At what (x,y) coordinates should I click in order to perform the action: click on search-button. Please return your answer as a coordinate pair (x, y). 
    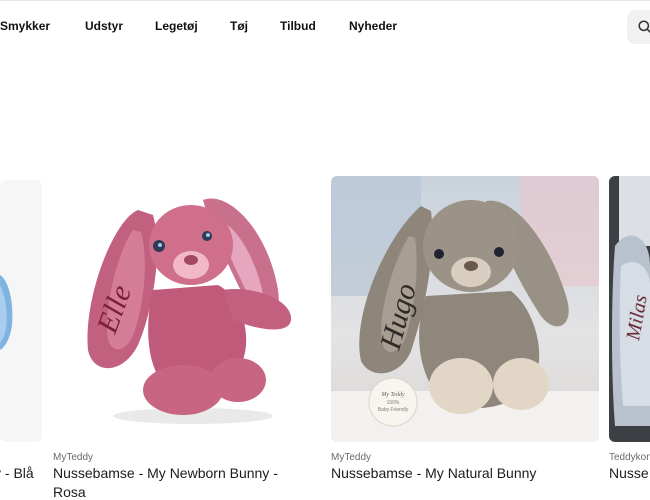
    Looking at the image, I should click on (638, 27).